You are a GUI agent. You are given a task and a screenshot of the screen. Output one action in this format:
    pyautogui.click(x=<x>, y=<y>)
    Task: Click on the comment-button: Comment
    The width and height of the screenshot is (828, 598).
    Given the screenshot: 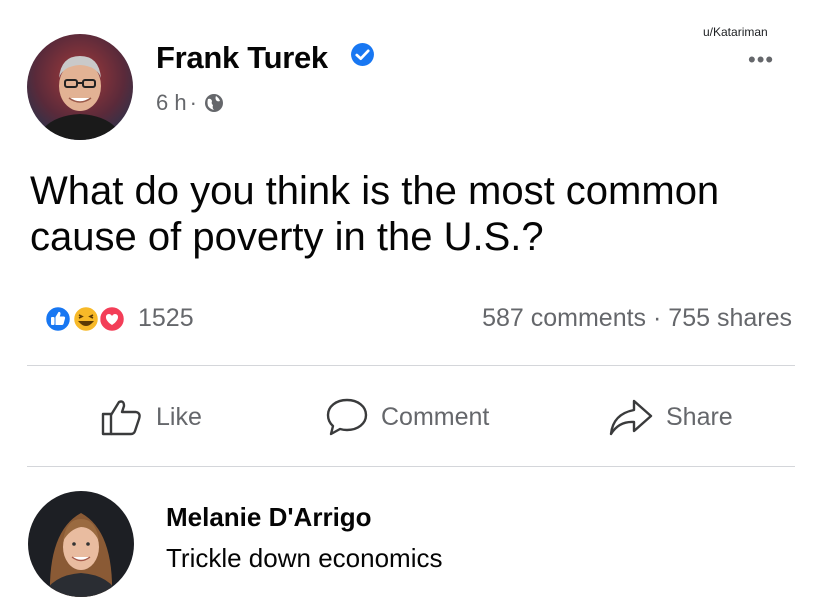 What is the action you would take?
    pyautogui.click(x=407, y=417)
    